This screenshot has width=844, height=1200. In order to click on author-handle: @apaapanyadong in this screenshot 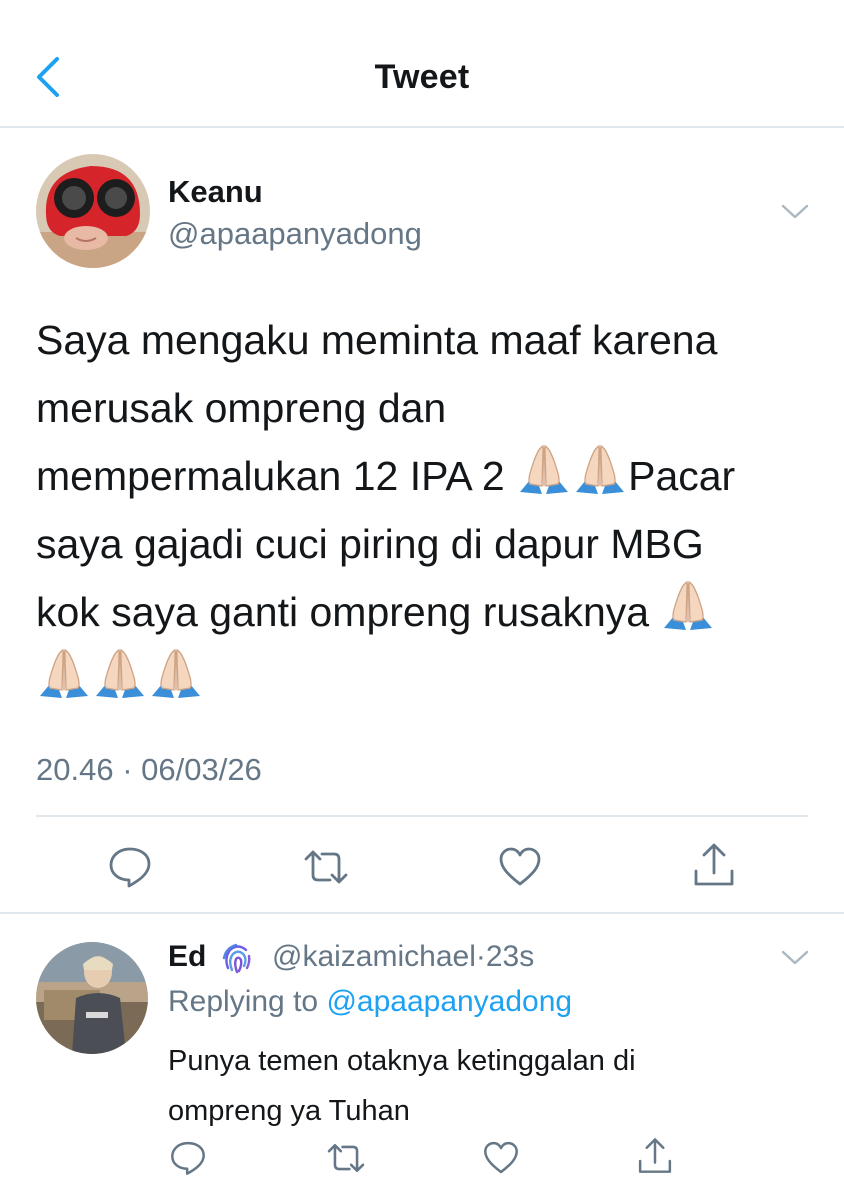, I will do `click(295, 234)`.